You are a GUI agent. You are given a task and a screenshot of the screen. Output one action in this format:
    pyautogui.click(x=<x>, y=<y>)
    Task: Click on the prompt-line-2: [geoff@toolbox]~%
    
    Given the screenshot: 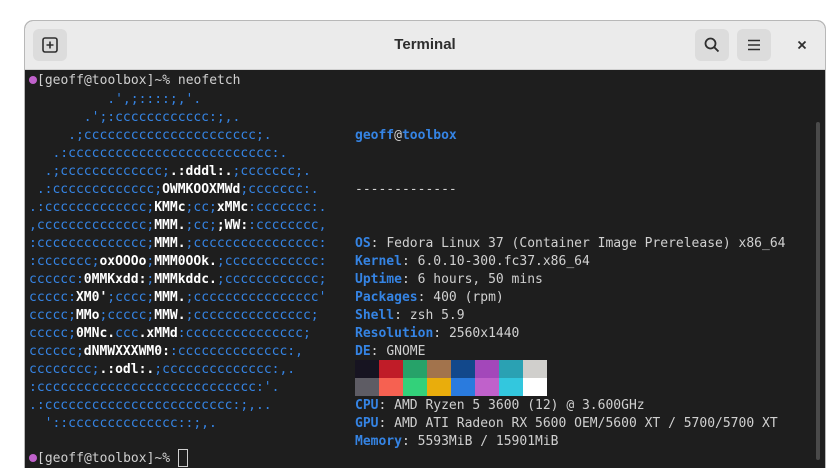 What is the action you would take?
    pyautogui.click(x=108, y=458)
    